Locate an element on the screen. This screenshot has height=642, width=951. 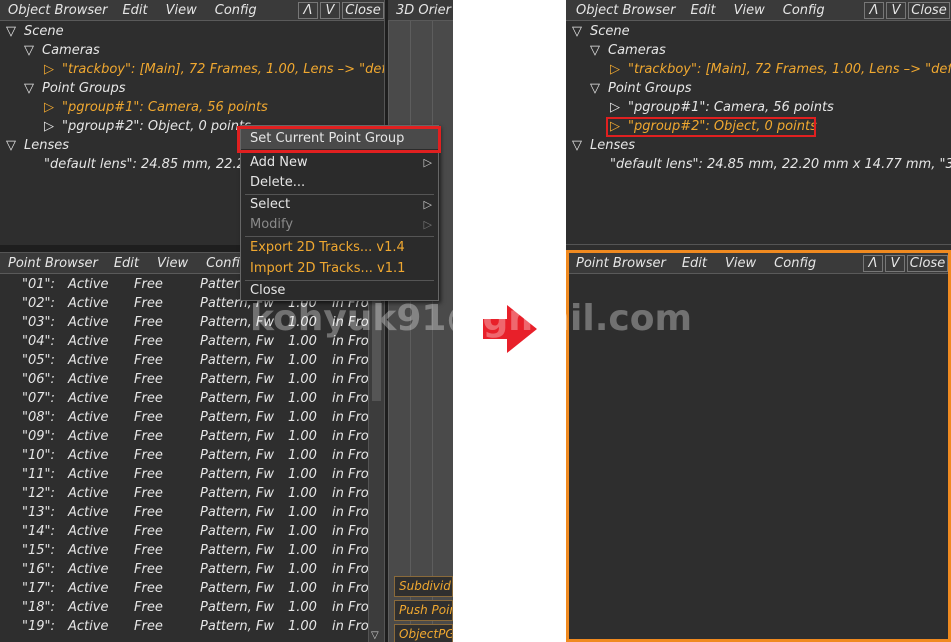
object-pg-button: ObjectPG is located at coordinates (423, 633).